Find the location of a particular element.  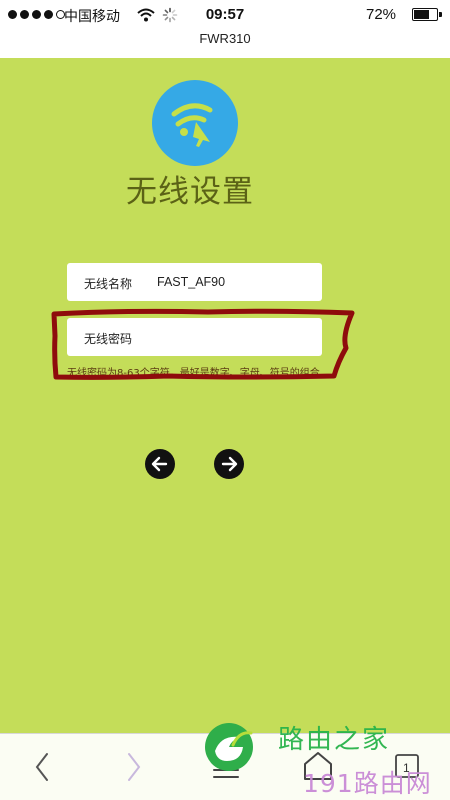

wifi-name-value: FAST_AF90 is located at coordinates (191, 282).